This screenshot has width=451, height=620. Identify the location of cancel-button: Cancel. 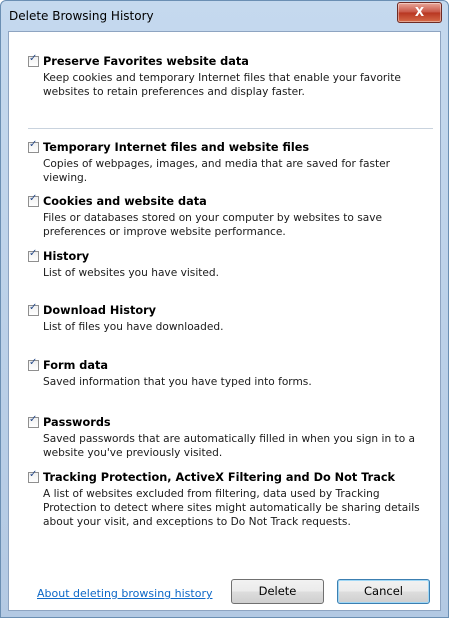
(383, 591).